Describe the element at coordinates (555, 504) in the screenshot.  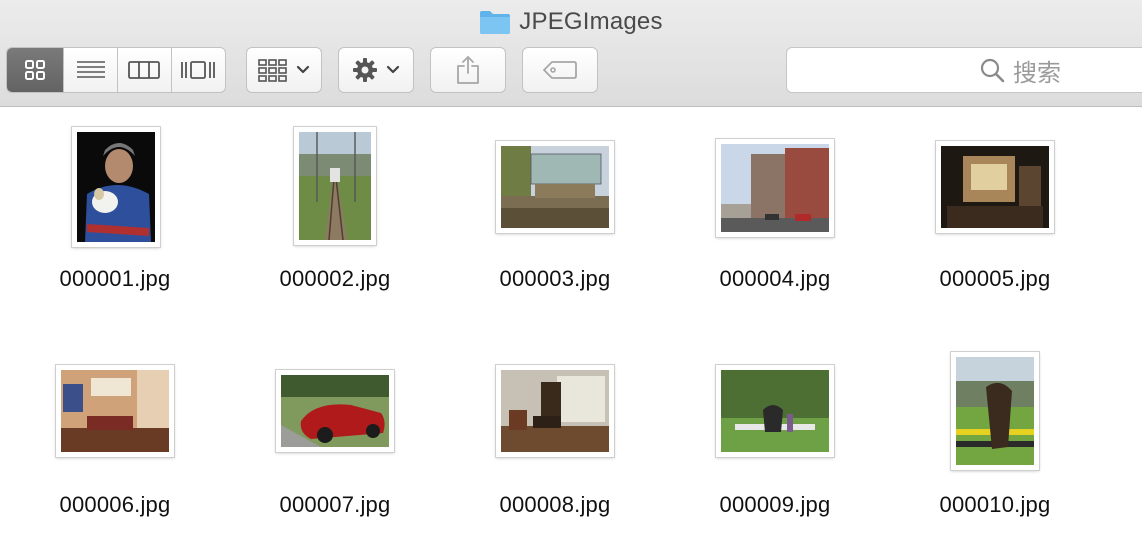
I see `file-name-label: 000008.jpg` at that location.